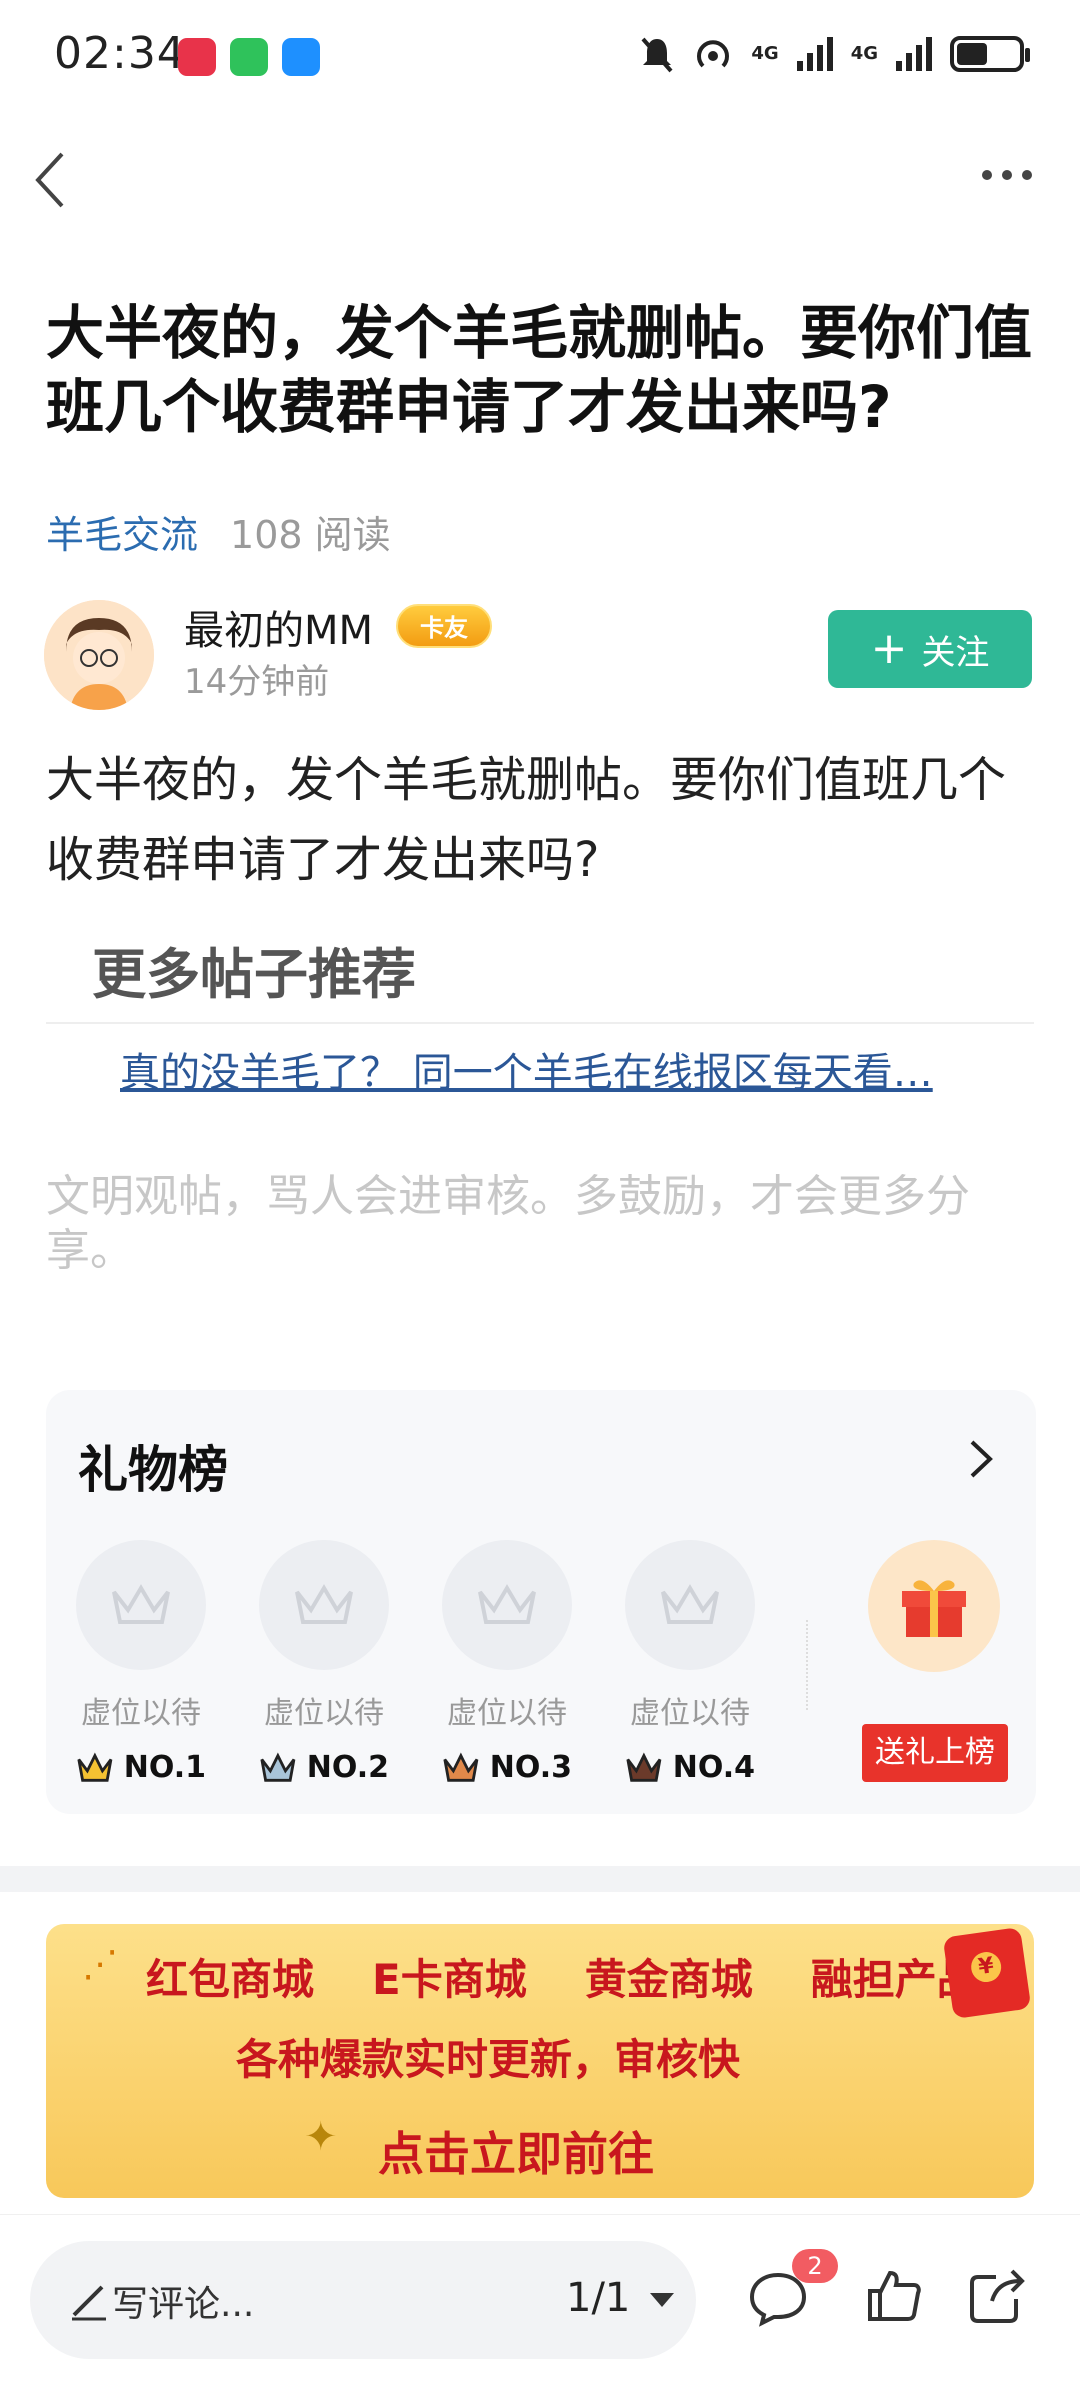 Image resolution: width=1080 pixels, height=2388 pixels. What do you see at coordinates (249, 57) in the screenshot?
I see `wechat-icon` at bounding box center [249, 57].